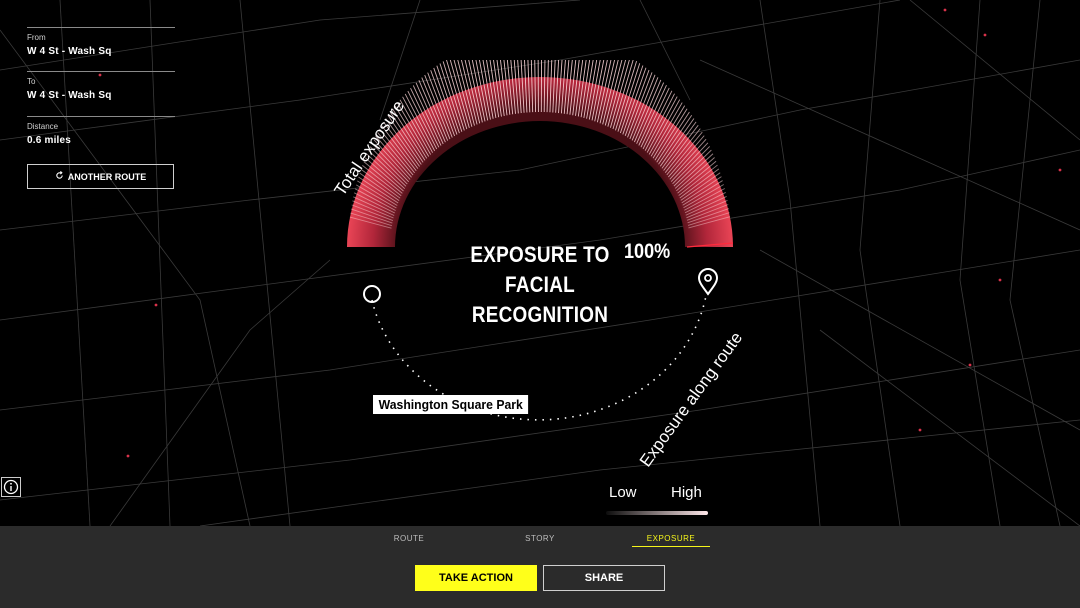 The height and width of the screenshot is (608, 1080). I want to click on legend-high: High, so click(686, 492).